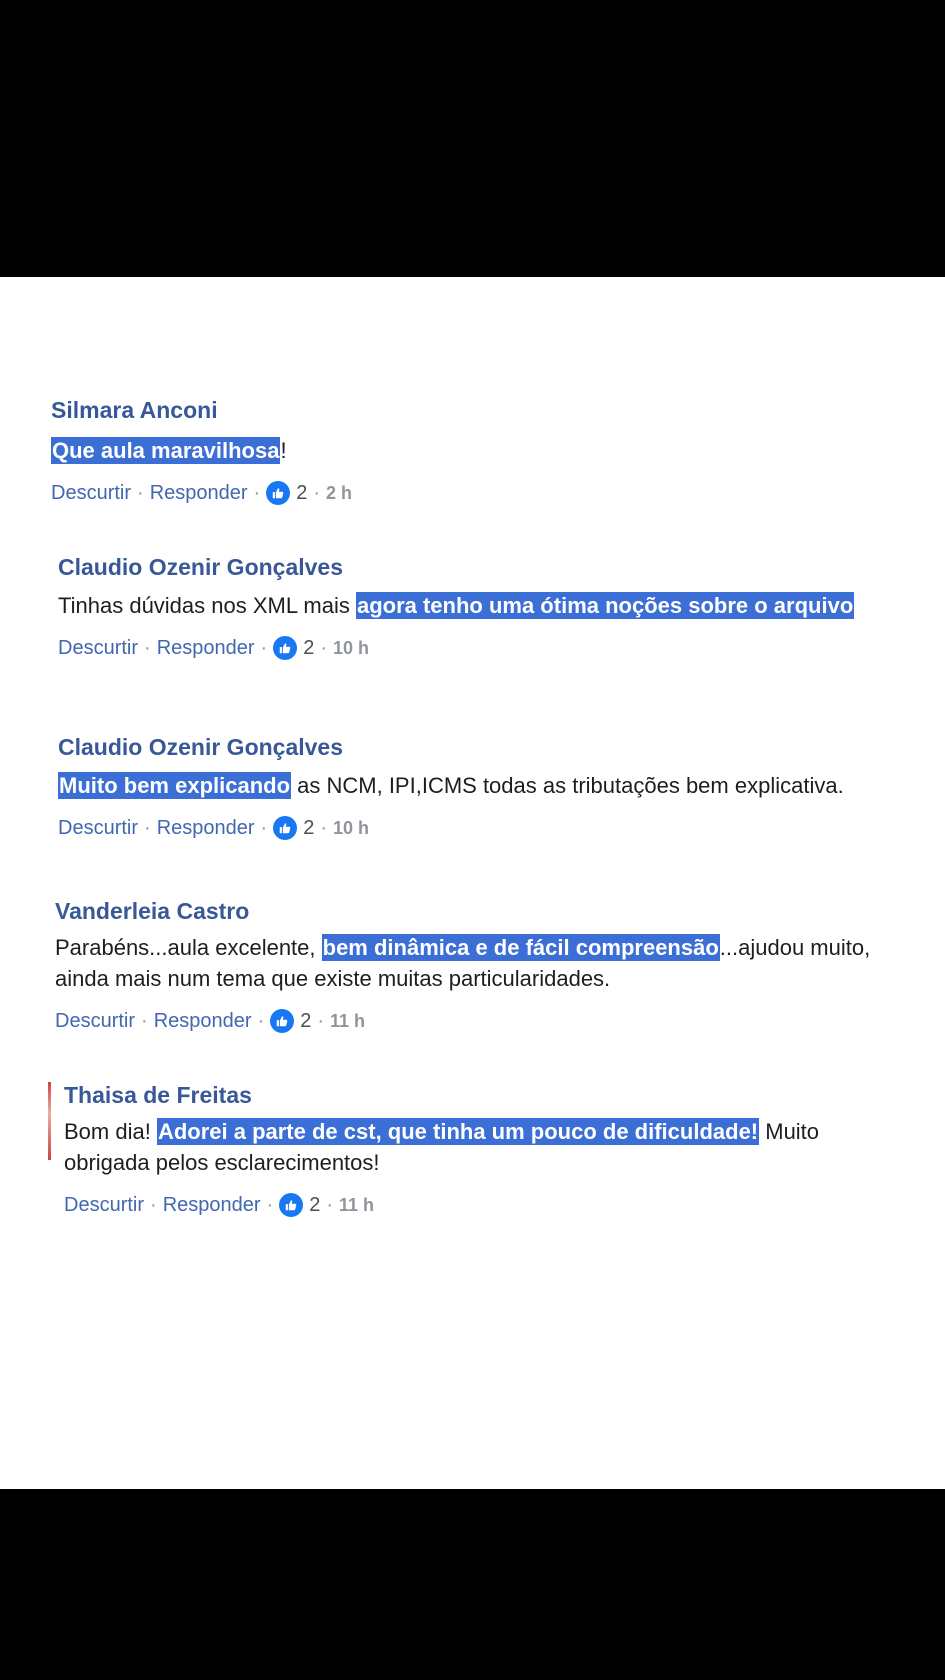 The image size is (945, 1680). Describe the element at coordinates (472, 1584) in the screenshot. I see `bottom-black-bar` at that location.